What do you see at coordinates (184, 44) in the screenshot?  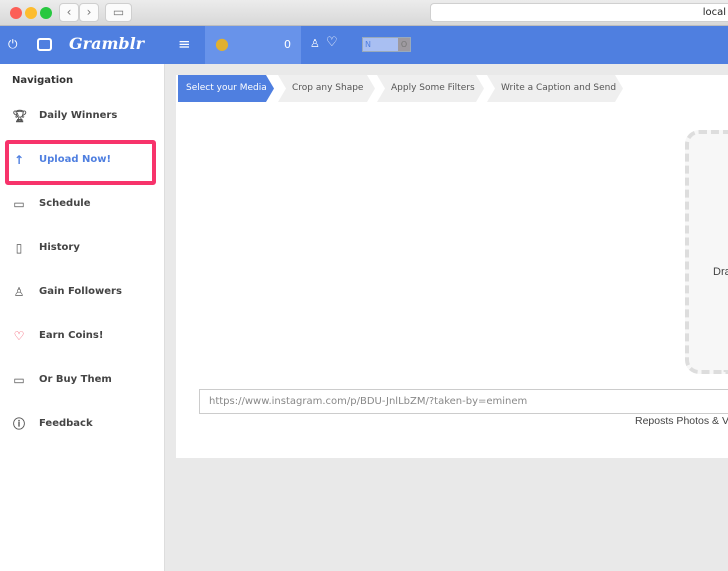 I see `menu-icon: ≡` at bounding box center [184, 44].